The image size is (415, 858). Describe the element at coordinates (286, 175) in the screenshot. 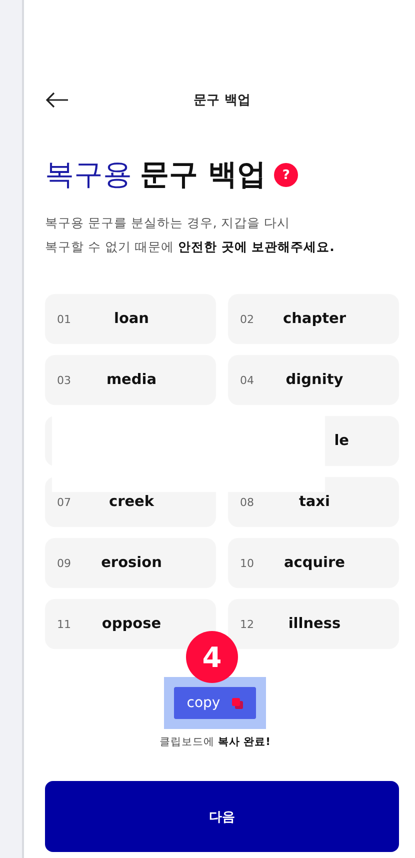

I see `help-icon: ?` at that location.